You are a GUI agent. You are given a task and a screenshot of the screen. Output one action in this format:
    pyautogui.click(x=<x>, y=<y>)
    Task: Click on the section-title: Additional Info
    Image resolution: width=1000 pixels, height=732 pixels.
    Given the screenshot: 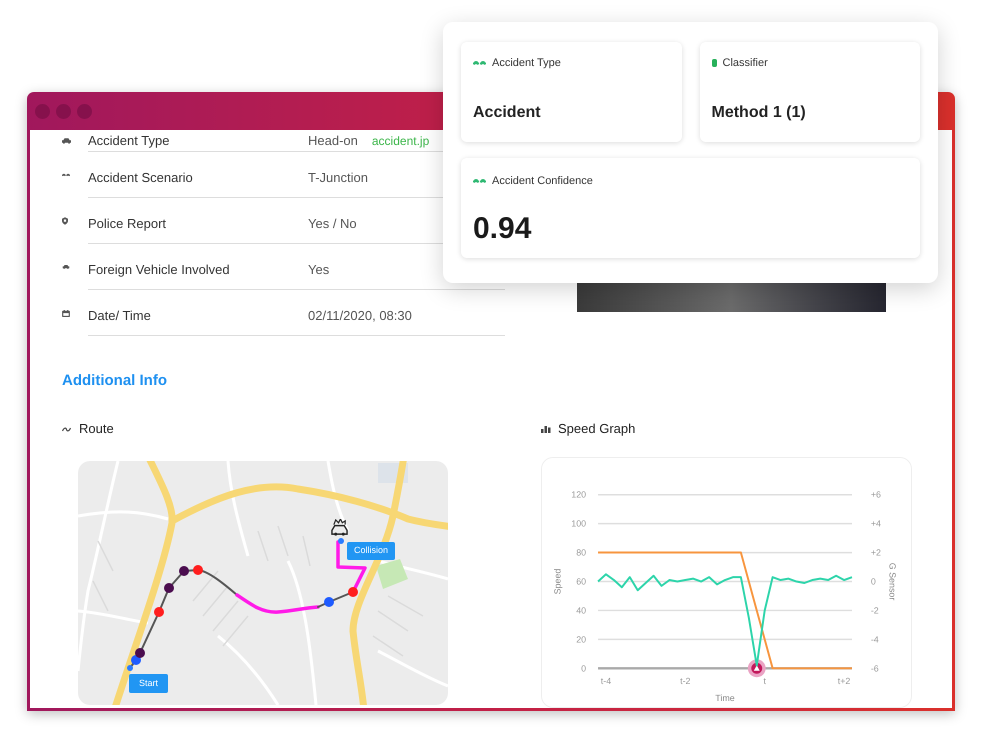 What is the action you would take?
    pyautogui.click(x=114, y=381)
    